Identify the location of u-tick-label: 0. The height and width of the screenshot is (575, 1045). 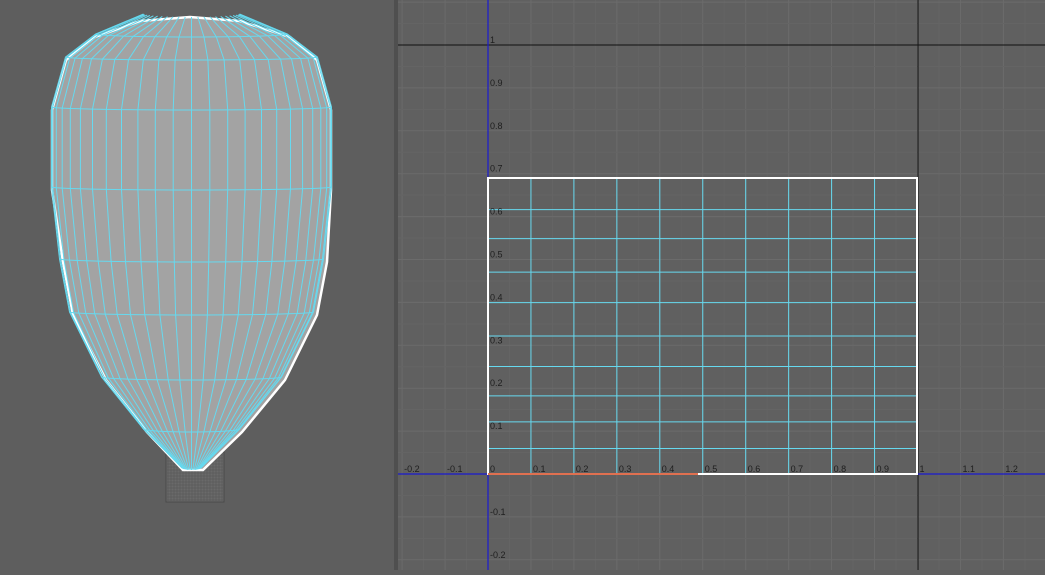
(492, 469).